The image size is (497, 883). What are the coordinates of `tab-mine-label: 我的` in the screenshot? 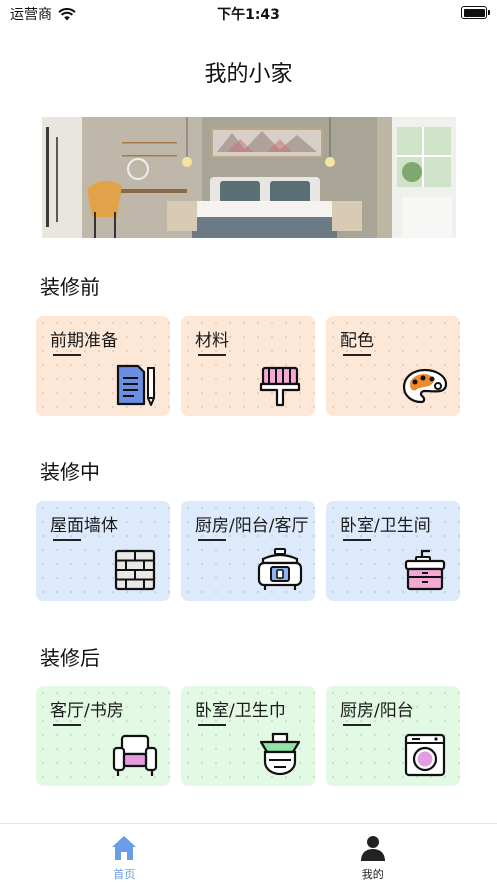 It's located at (372, 874).